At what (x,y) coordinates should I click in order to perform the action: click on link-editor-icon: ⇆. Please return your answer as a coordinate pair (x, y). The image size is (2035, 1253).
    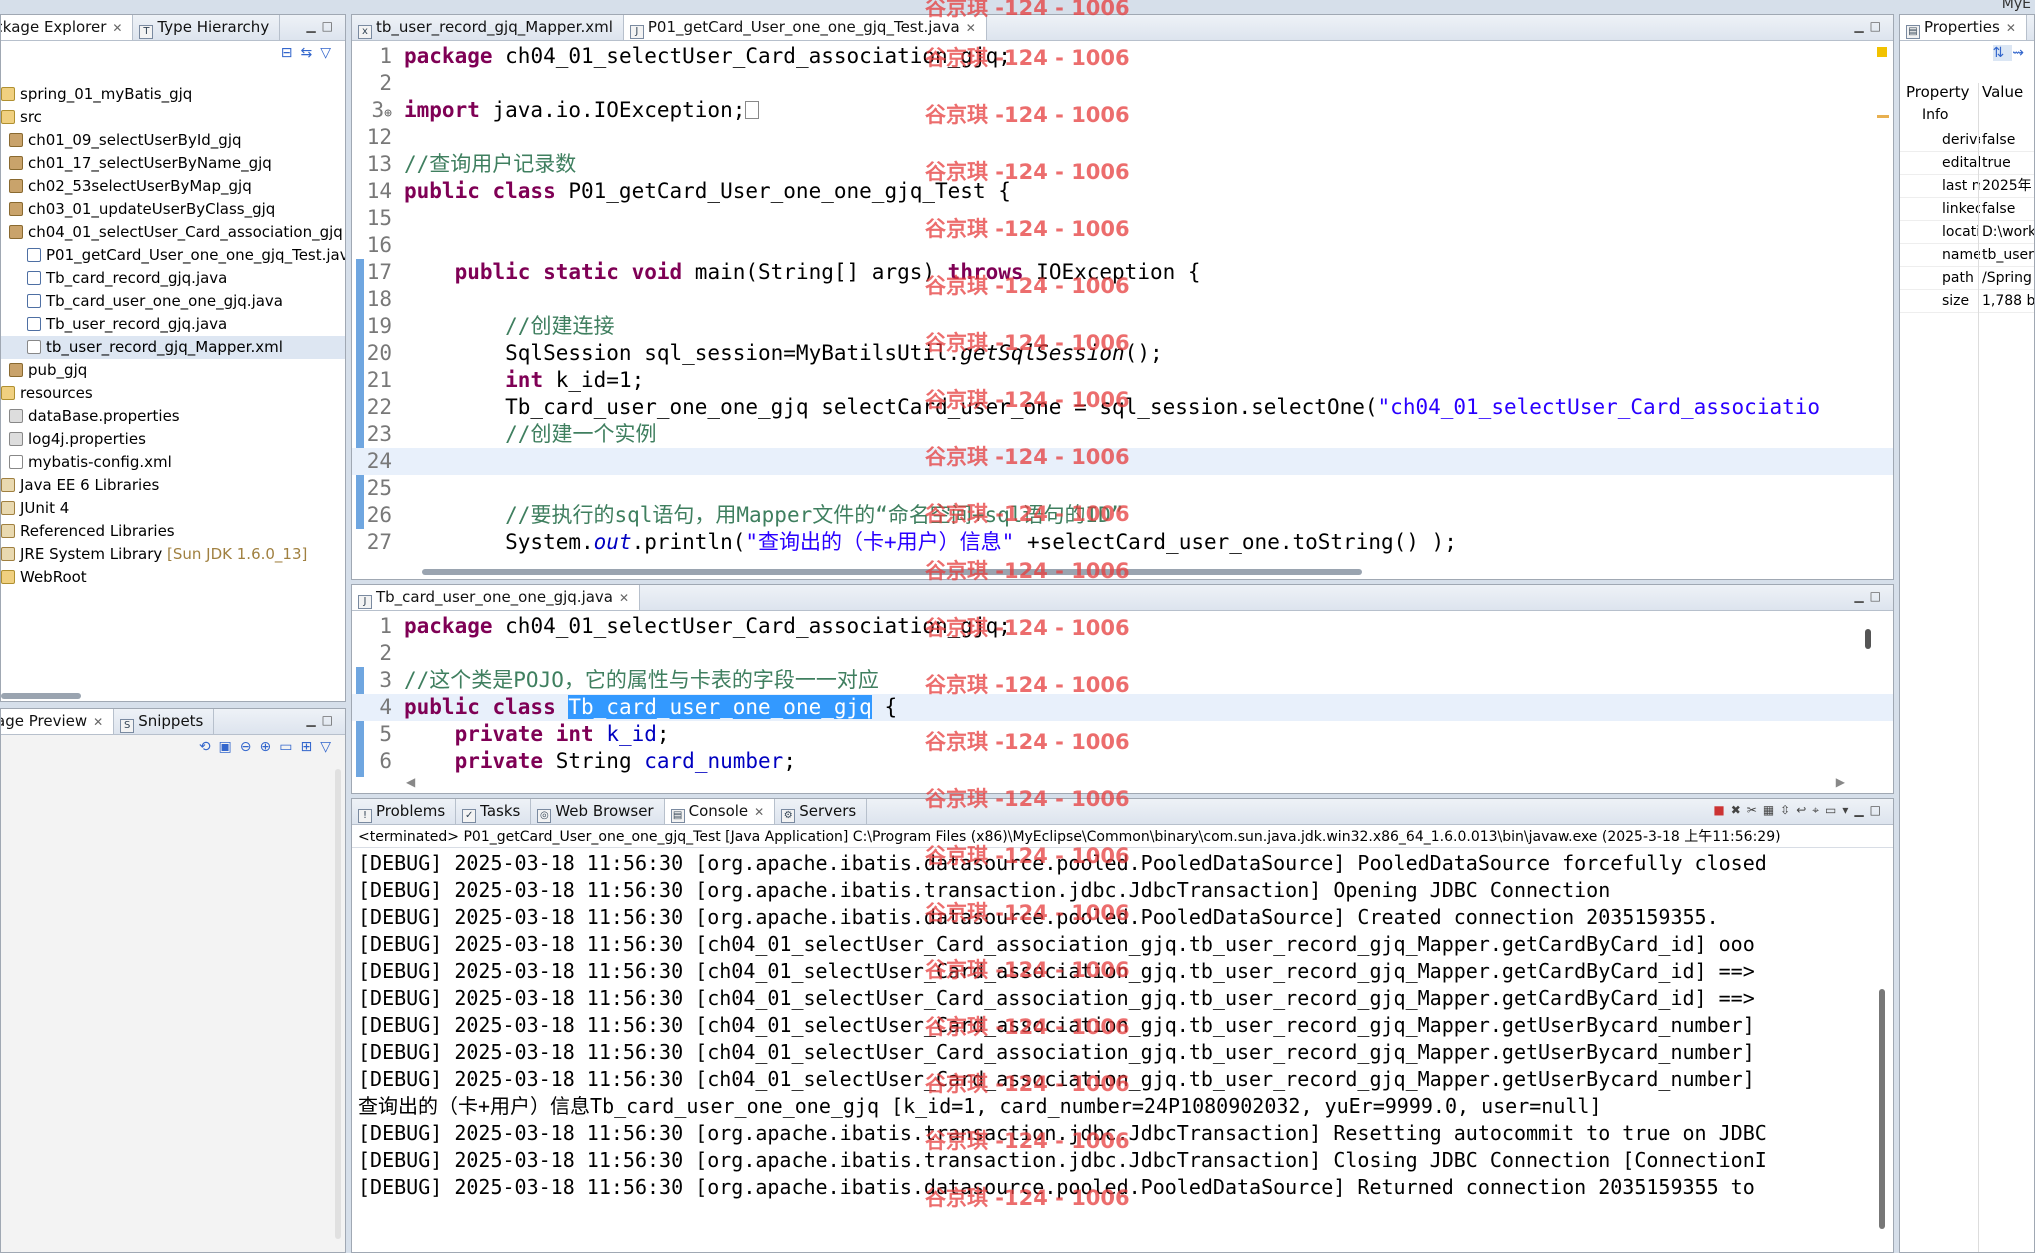
    Looking at the image, I should click on (310, 53).